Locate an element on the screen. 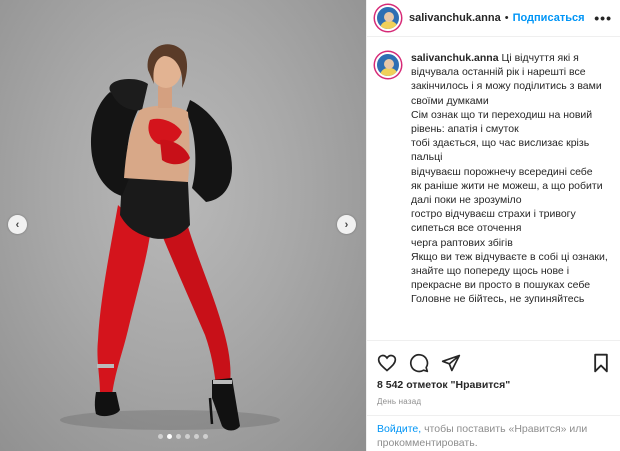 The width and height of the screenshot is (620, 451). heart-icon is located at coordinates (387, 363).